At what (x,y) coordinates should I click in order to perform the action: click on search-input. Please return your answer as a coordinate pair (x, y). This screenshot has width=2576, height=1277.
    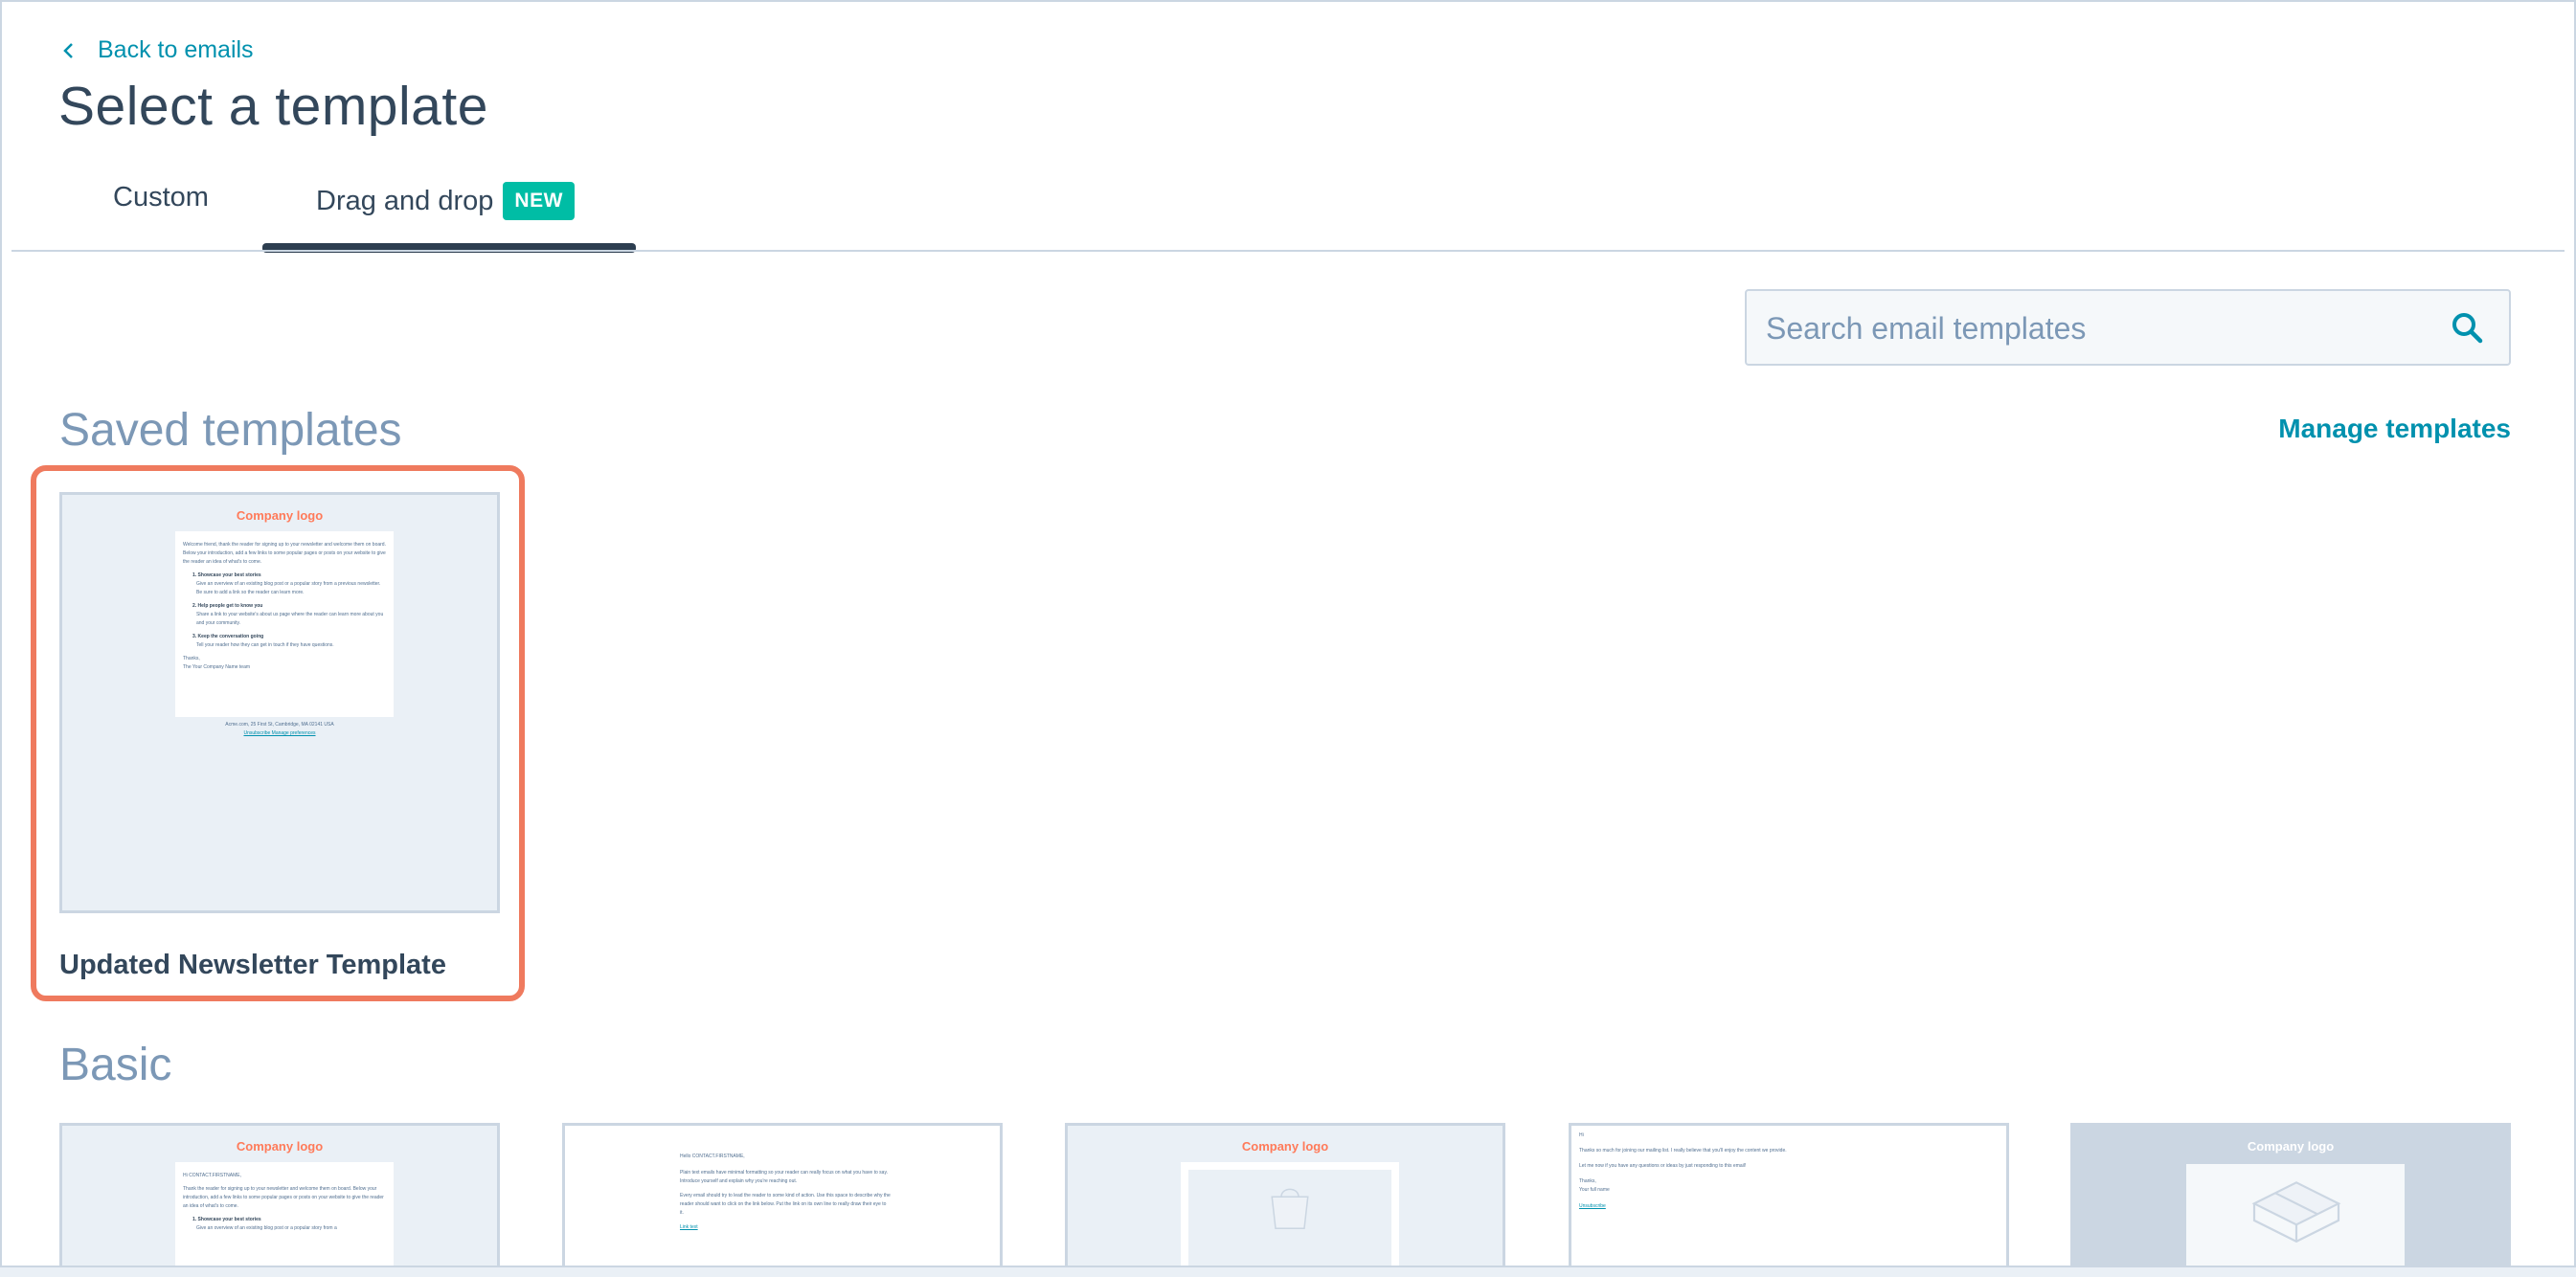
    Looking at the image, I should click on (2091, 328).